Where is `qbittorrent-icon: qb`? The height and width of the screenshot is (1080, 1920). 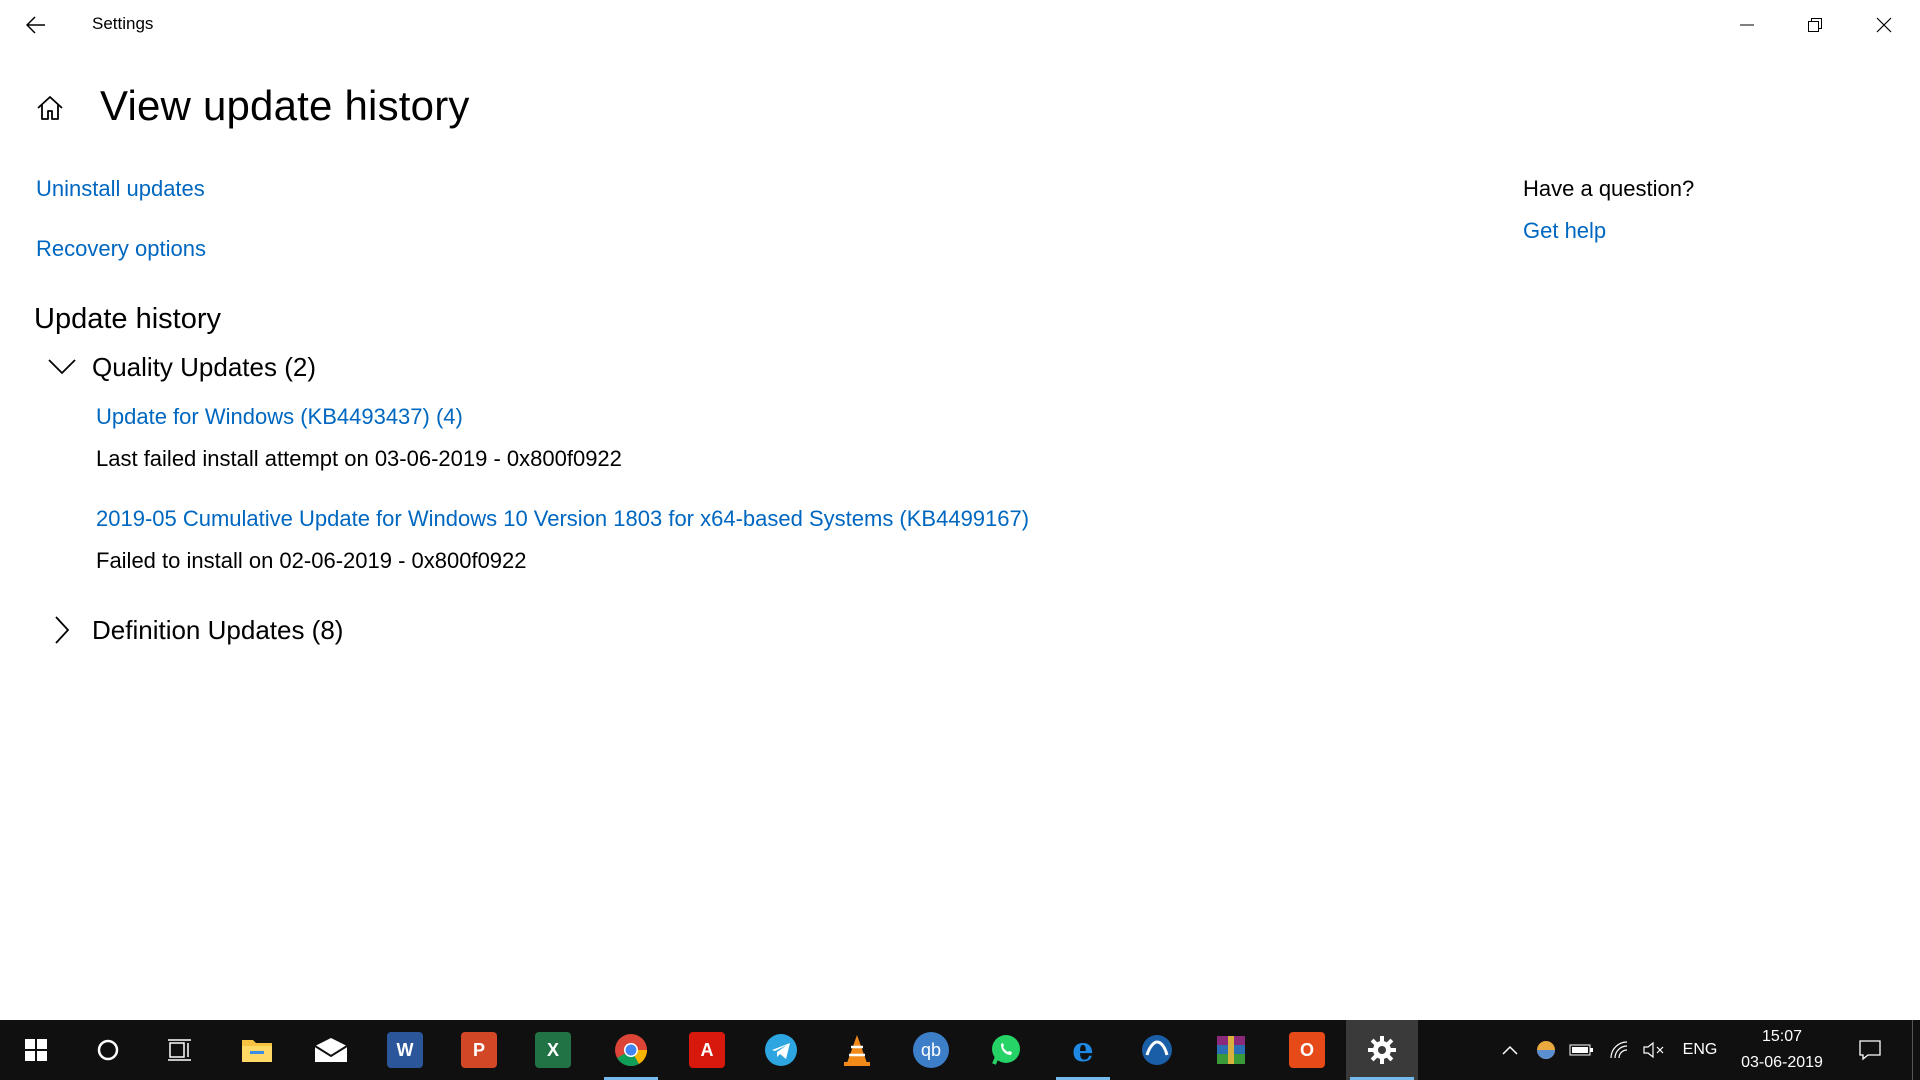
qbittorrent-icon: qb is located at coordinates (931, 1050).